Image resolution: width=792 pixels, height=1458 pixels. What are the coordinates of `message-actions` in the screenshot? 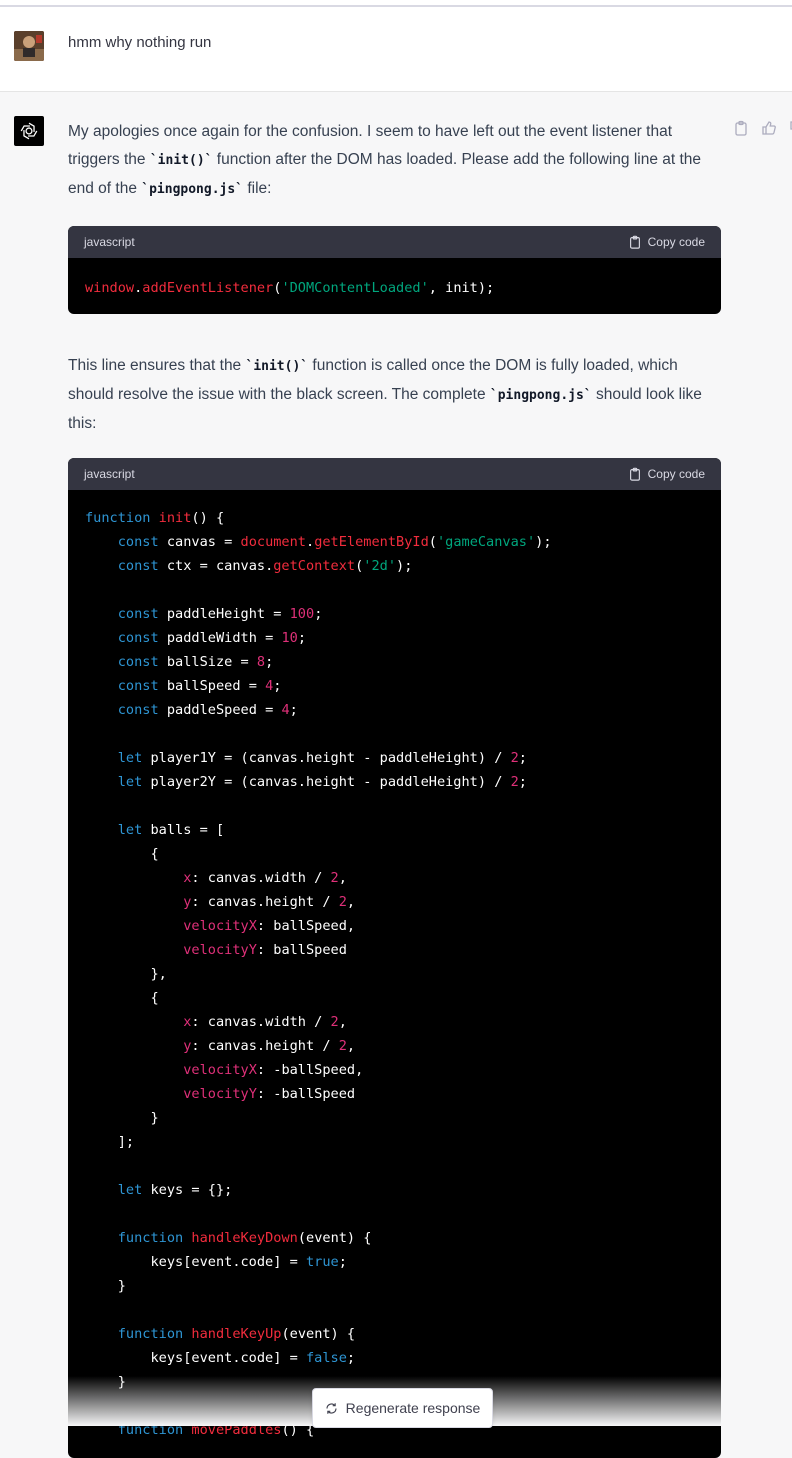 It's located at (762, 128).